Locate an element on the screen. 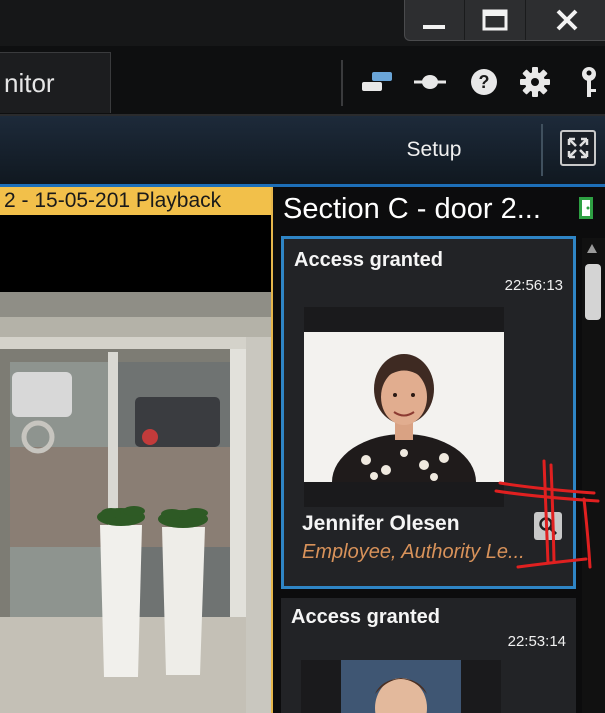 The height and width of the screenshot is (713, 605). window-pair-button is located at coordinates (377, 82).